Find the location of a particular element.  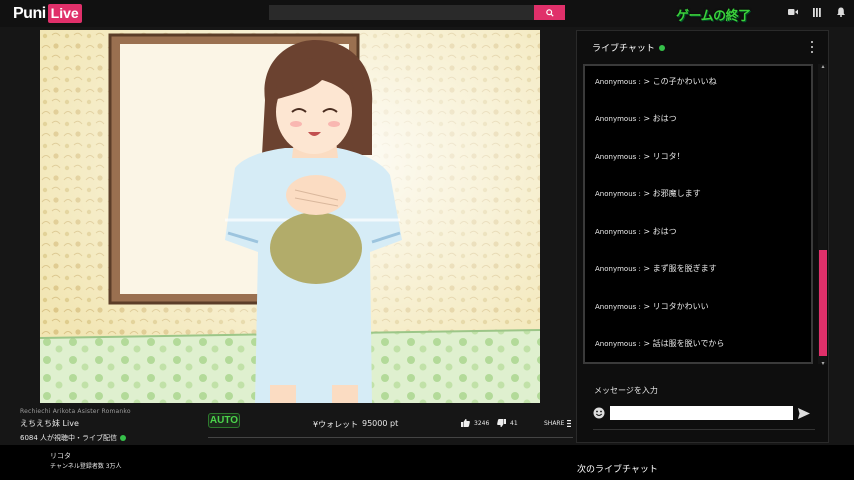

library-icon is located at coordinates (817, 12).